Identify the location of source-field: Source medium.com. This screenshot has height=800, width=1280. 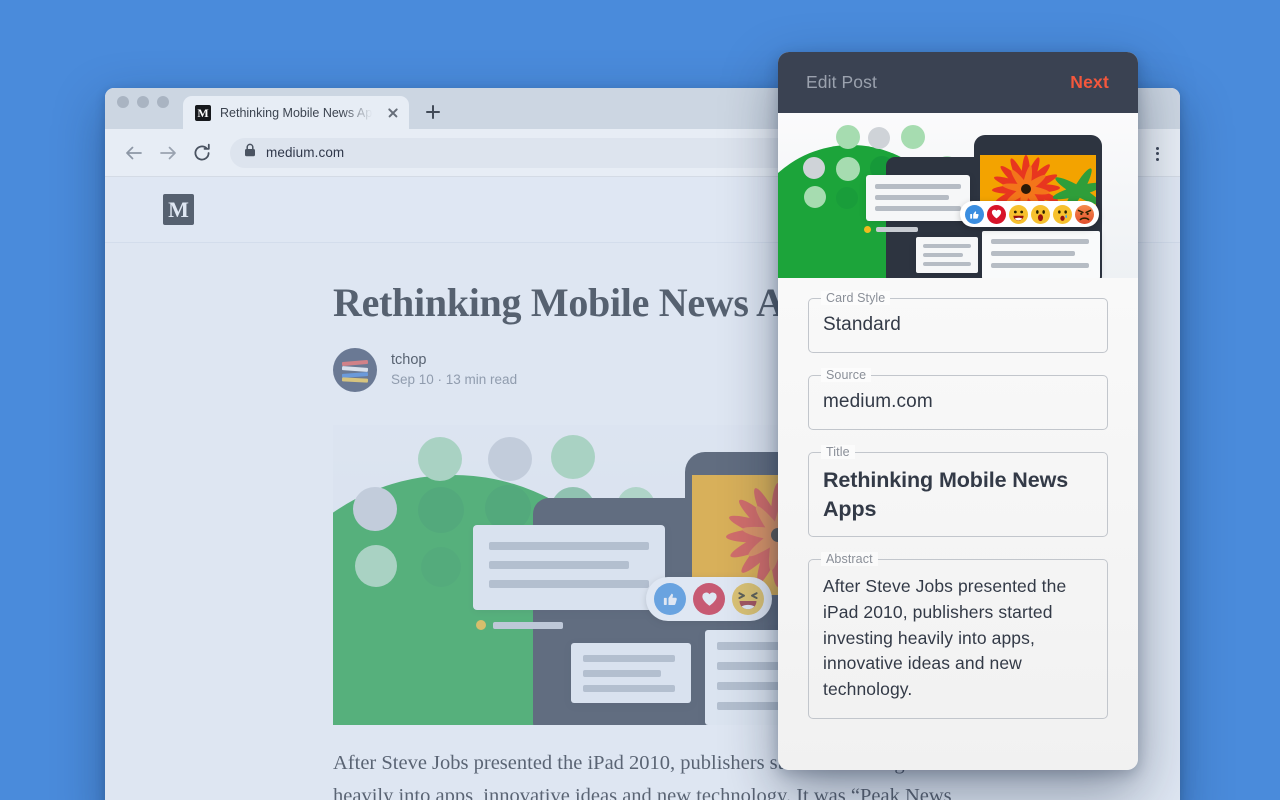
(958, 398).